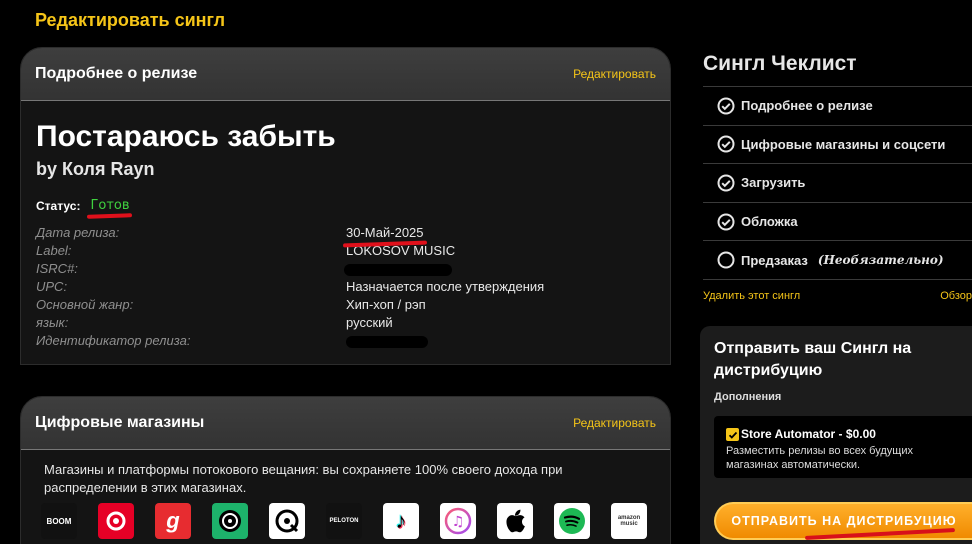 The width and height of the screenshot is (972, 544). What do you see at coordinates (780, 63) in the screenshot?
I see `checklist-title: Сингл Чеклист` at bounding box center [780, 63].